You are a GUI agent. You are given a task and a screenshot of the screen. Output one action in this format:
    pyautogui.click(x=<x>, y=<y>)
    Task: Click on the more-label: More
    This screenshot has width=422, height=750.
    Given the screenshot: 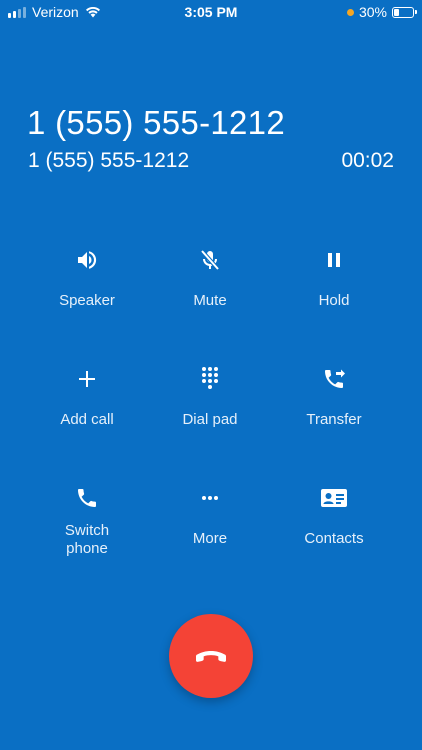 What is the action you would take?
    pyautogui.click(x=210, y=538)
    